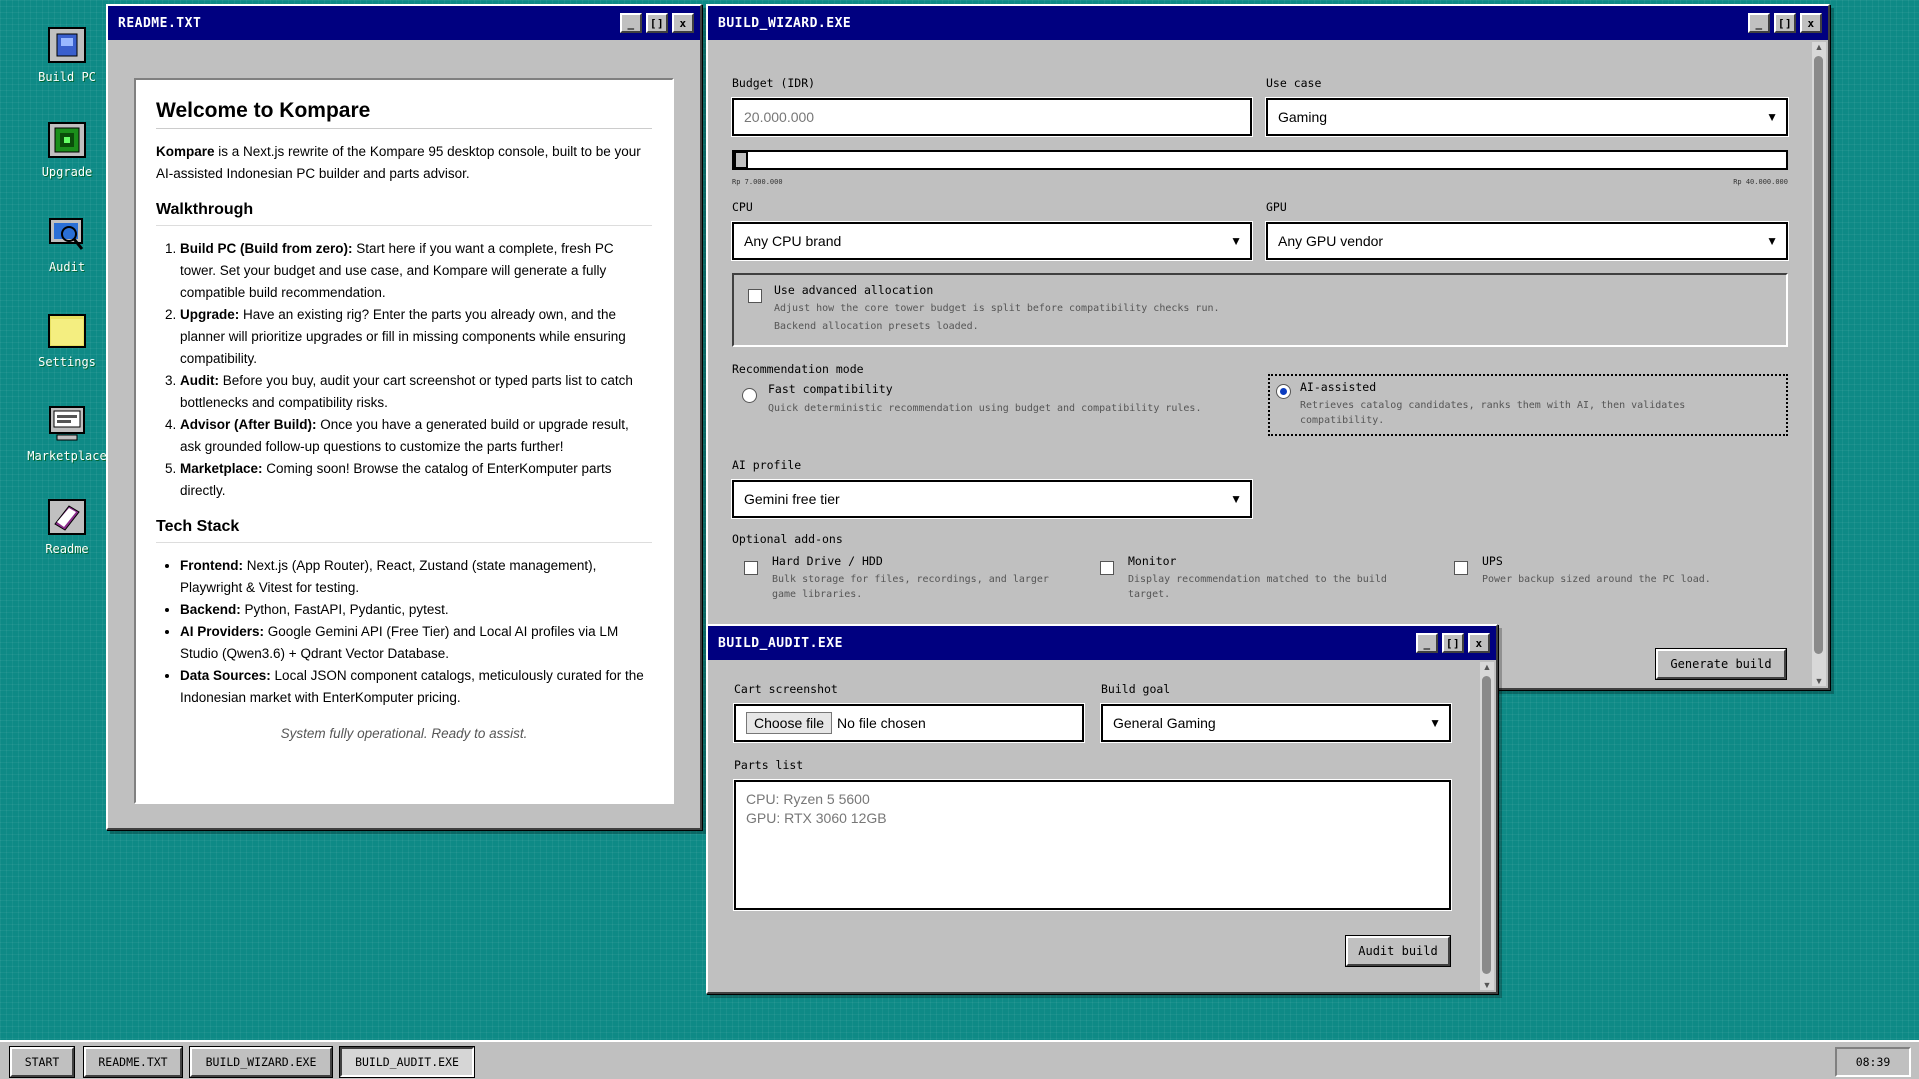 Image resolution: width=1919 pixels, height=1079 pixels. What do you see at coordinates (199, 380) in the screenshot?
I see `item-bold: Audit:` at bounding box center [199, 380].